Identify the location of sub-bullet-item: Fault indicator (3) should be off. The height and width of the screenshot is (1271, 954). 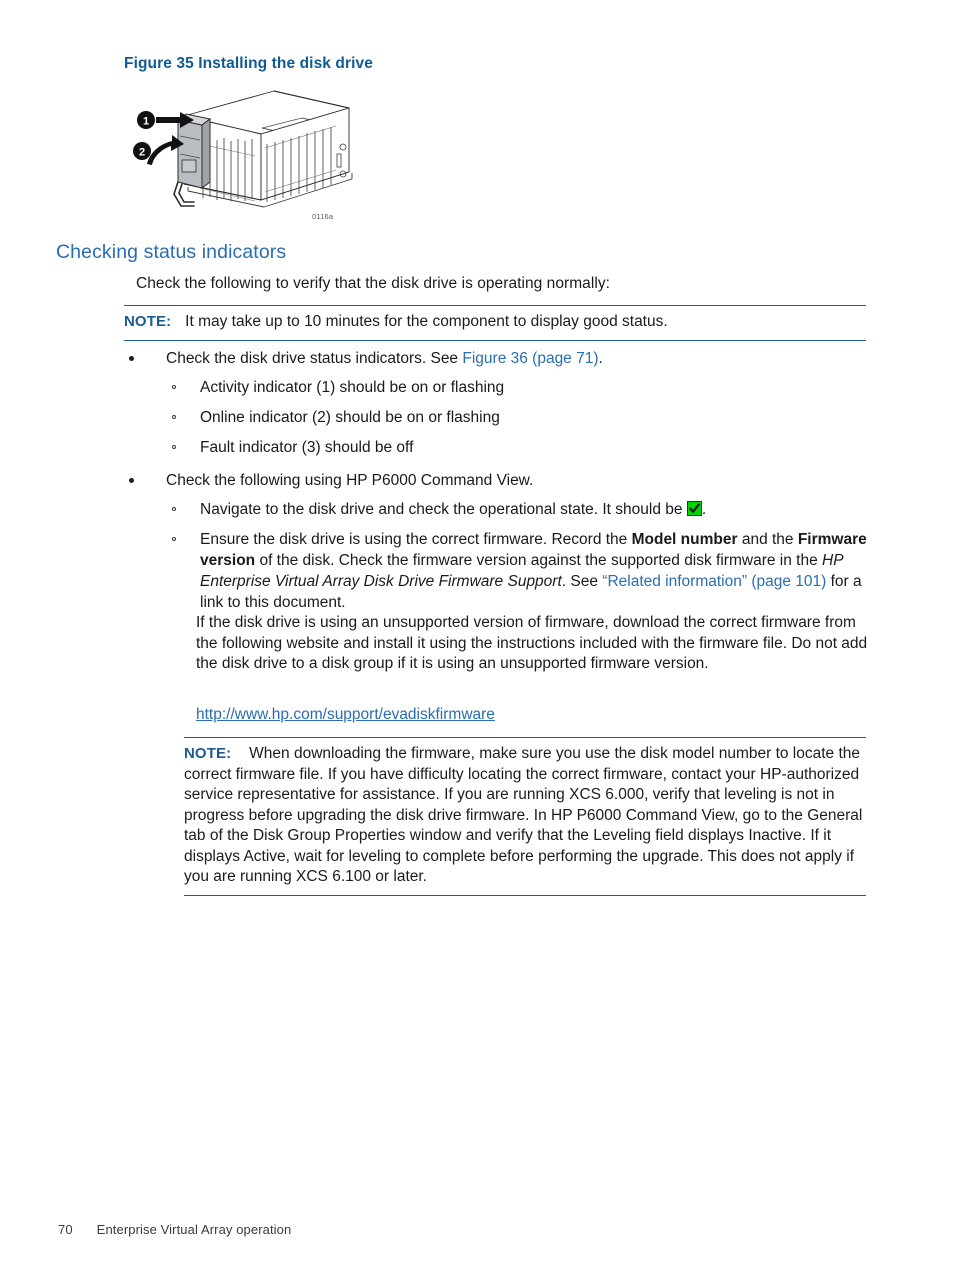
(499, 447).